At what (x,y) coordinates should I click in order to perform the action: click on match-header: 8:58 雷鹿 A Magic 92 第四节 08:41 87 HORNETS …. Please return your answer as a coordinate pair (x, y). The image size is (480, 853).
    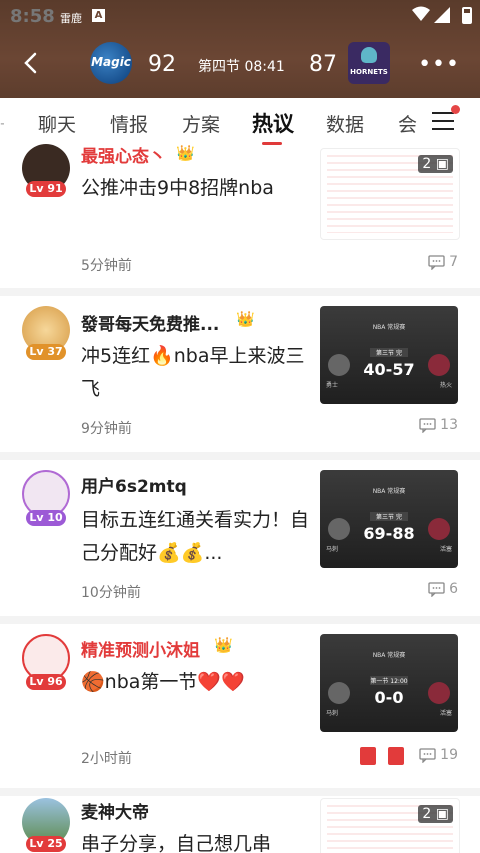
    Looking at the image, I should click on (240, 49).